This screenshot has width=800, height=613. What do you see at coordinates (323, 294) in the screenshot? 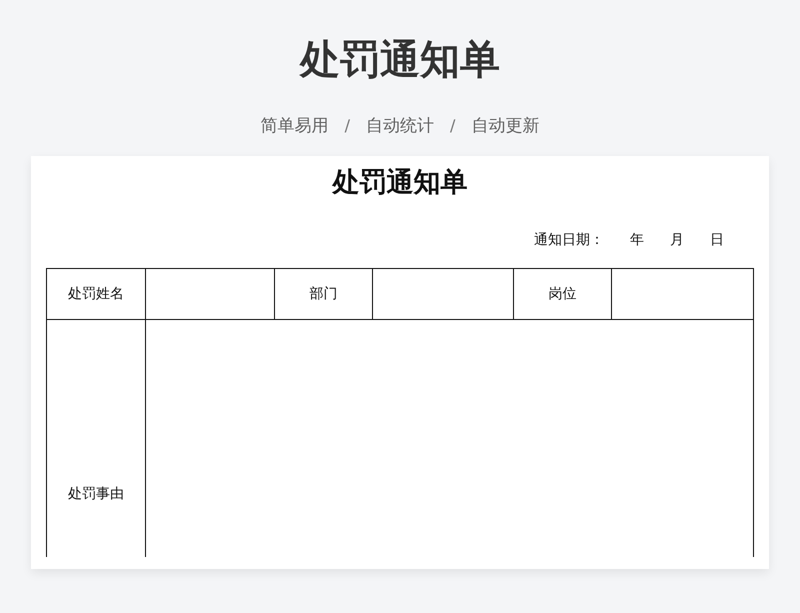
I see `field-label: 部门` at bounding box center [323, 294].